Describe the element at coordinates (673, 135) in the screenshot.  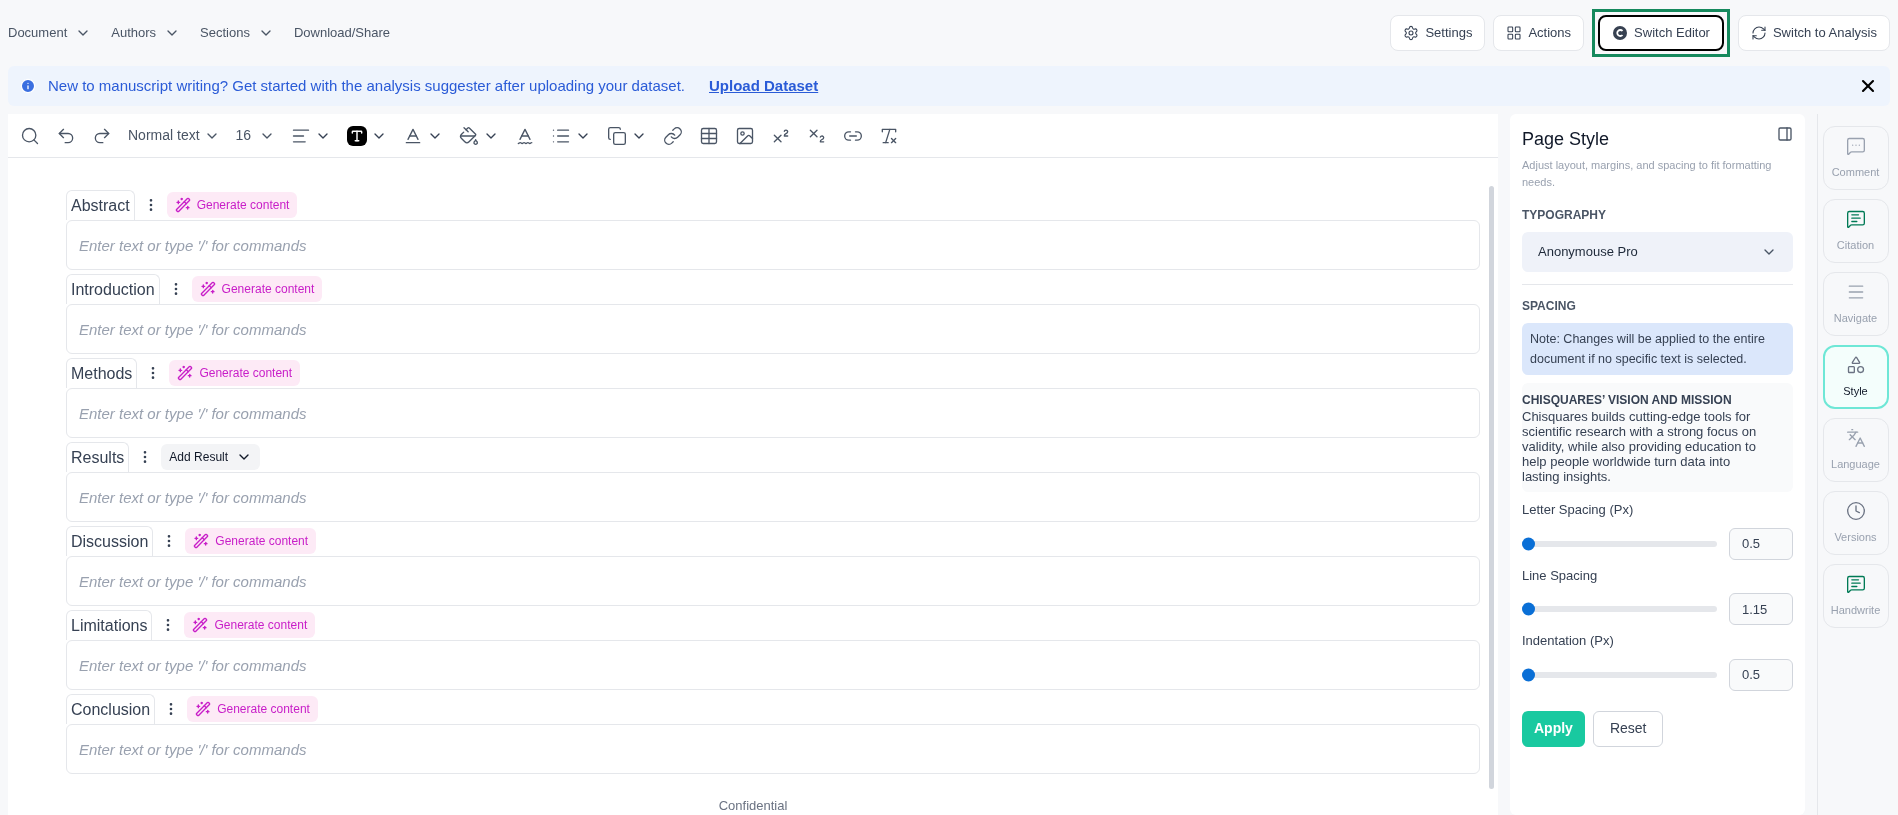
I see `link-icon` at that location.